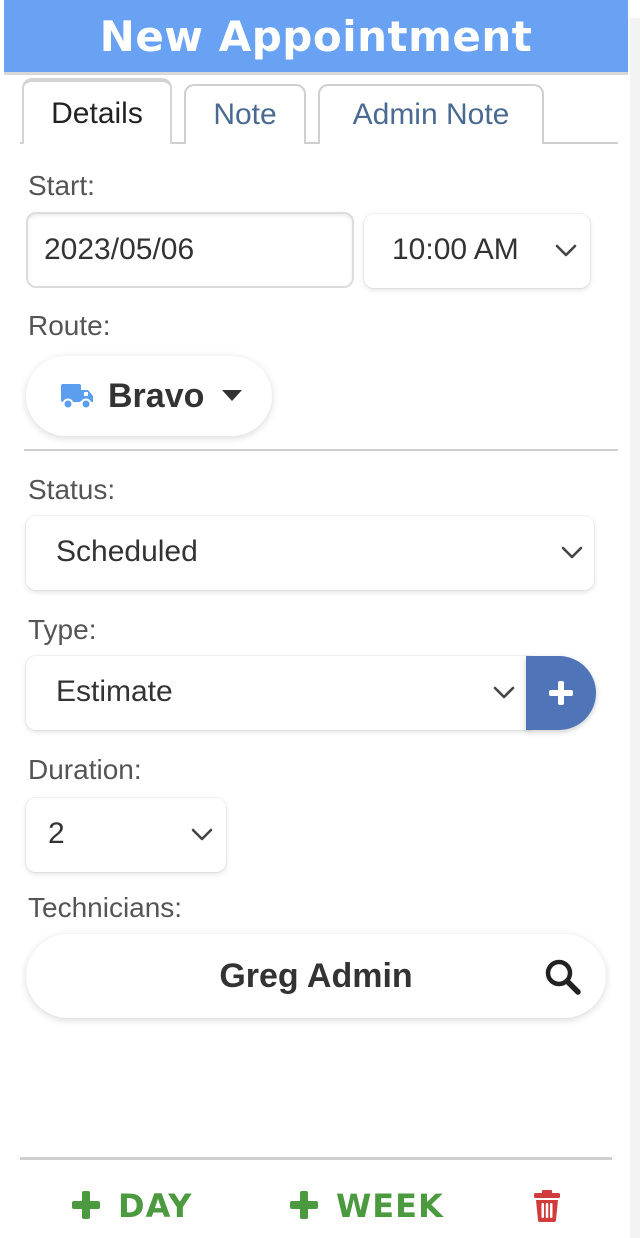  I want to click on page-title: New Appointment, so click(316, 36).